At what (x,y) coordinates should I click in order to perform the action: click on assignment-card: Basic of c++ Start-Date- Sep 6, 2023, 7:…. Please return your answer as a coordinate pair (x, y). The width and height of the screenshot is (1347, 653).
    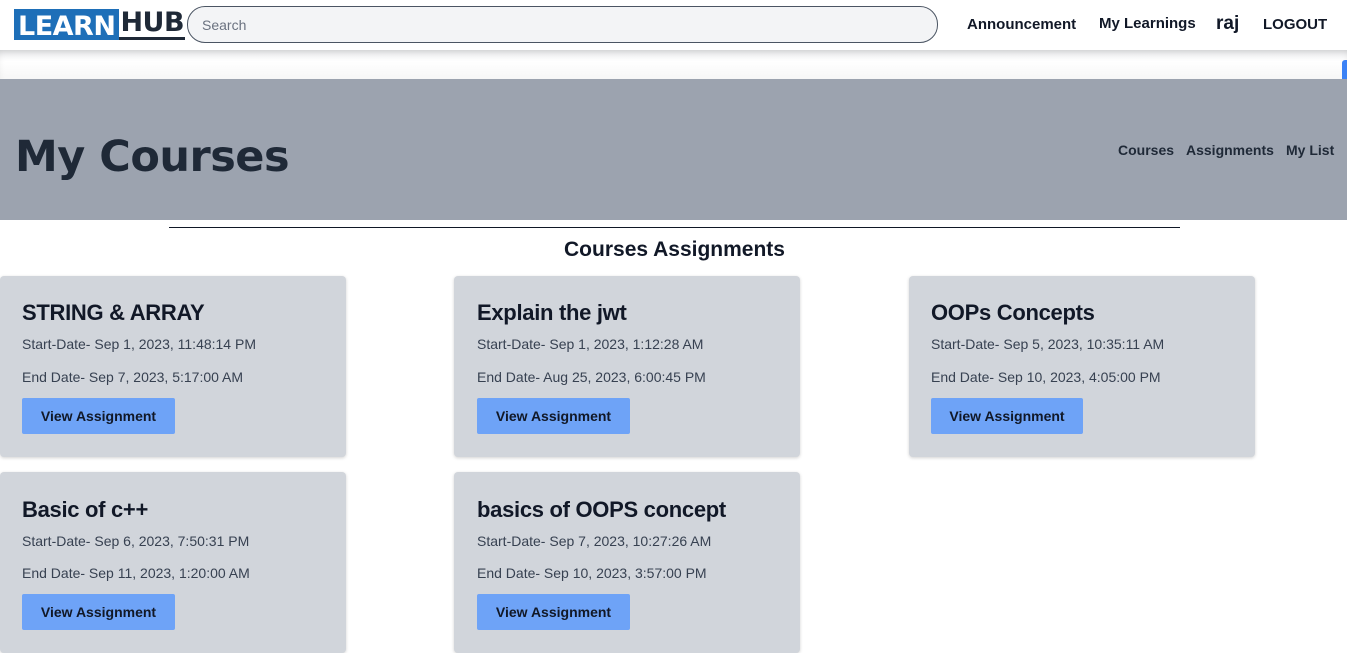
    Looking at the image, I should click on (173, 562).